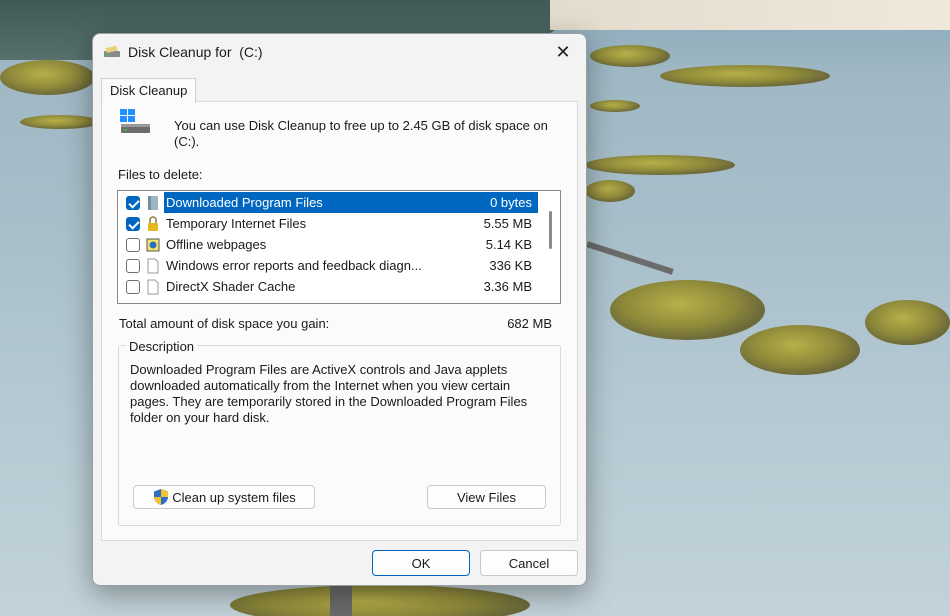 The height and width of the screenshot is (616, 950). Describe the element at coordinates (339, 52) in the screenshot. I see `title-bar: Disk Cleanup for (C:) ✕` at that location.